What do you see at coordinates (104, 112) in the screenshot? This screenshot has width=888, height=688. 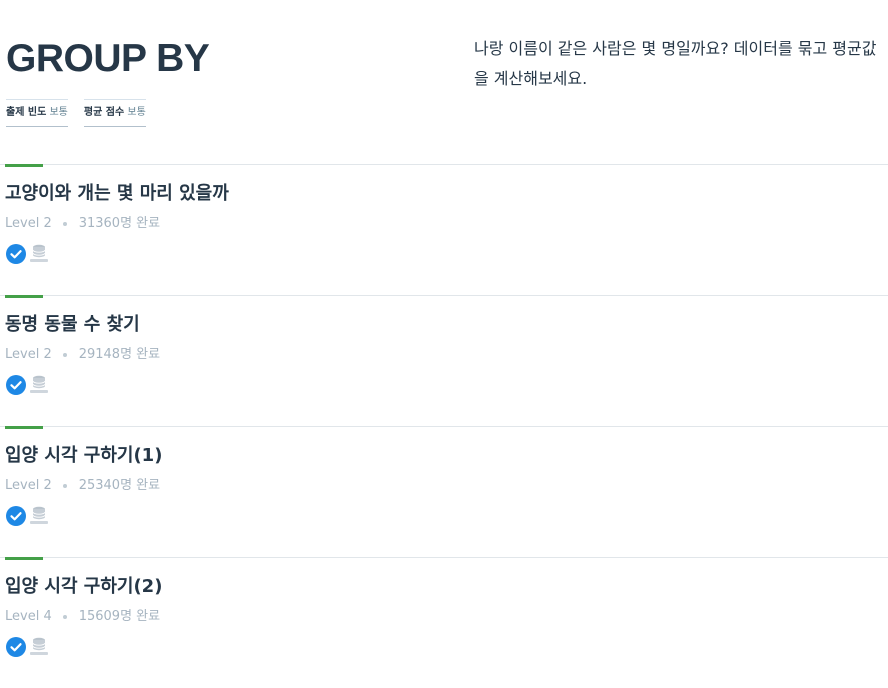 I see `tag-average-score-key: 평균 점수` at bounding box center [104, 112].